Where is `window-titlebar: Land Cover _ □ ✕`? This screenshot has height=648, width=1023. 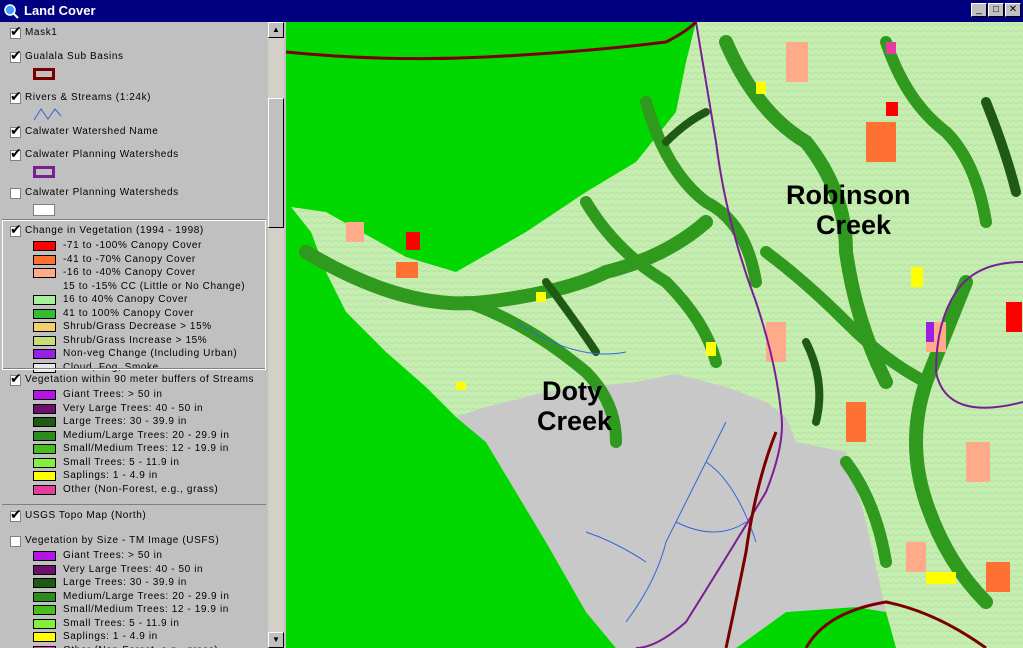 window-titlebar: Land Cover _ □ ✕ is located at coordinates (511, 11).